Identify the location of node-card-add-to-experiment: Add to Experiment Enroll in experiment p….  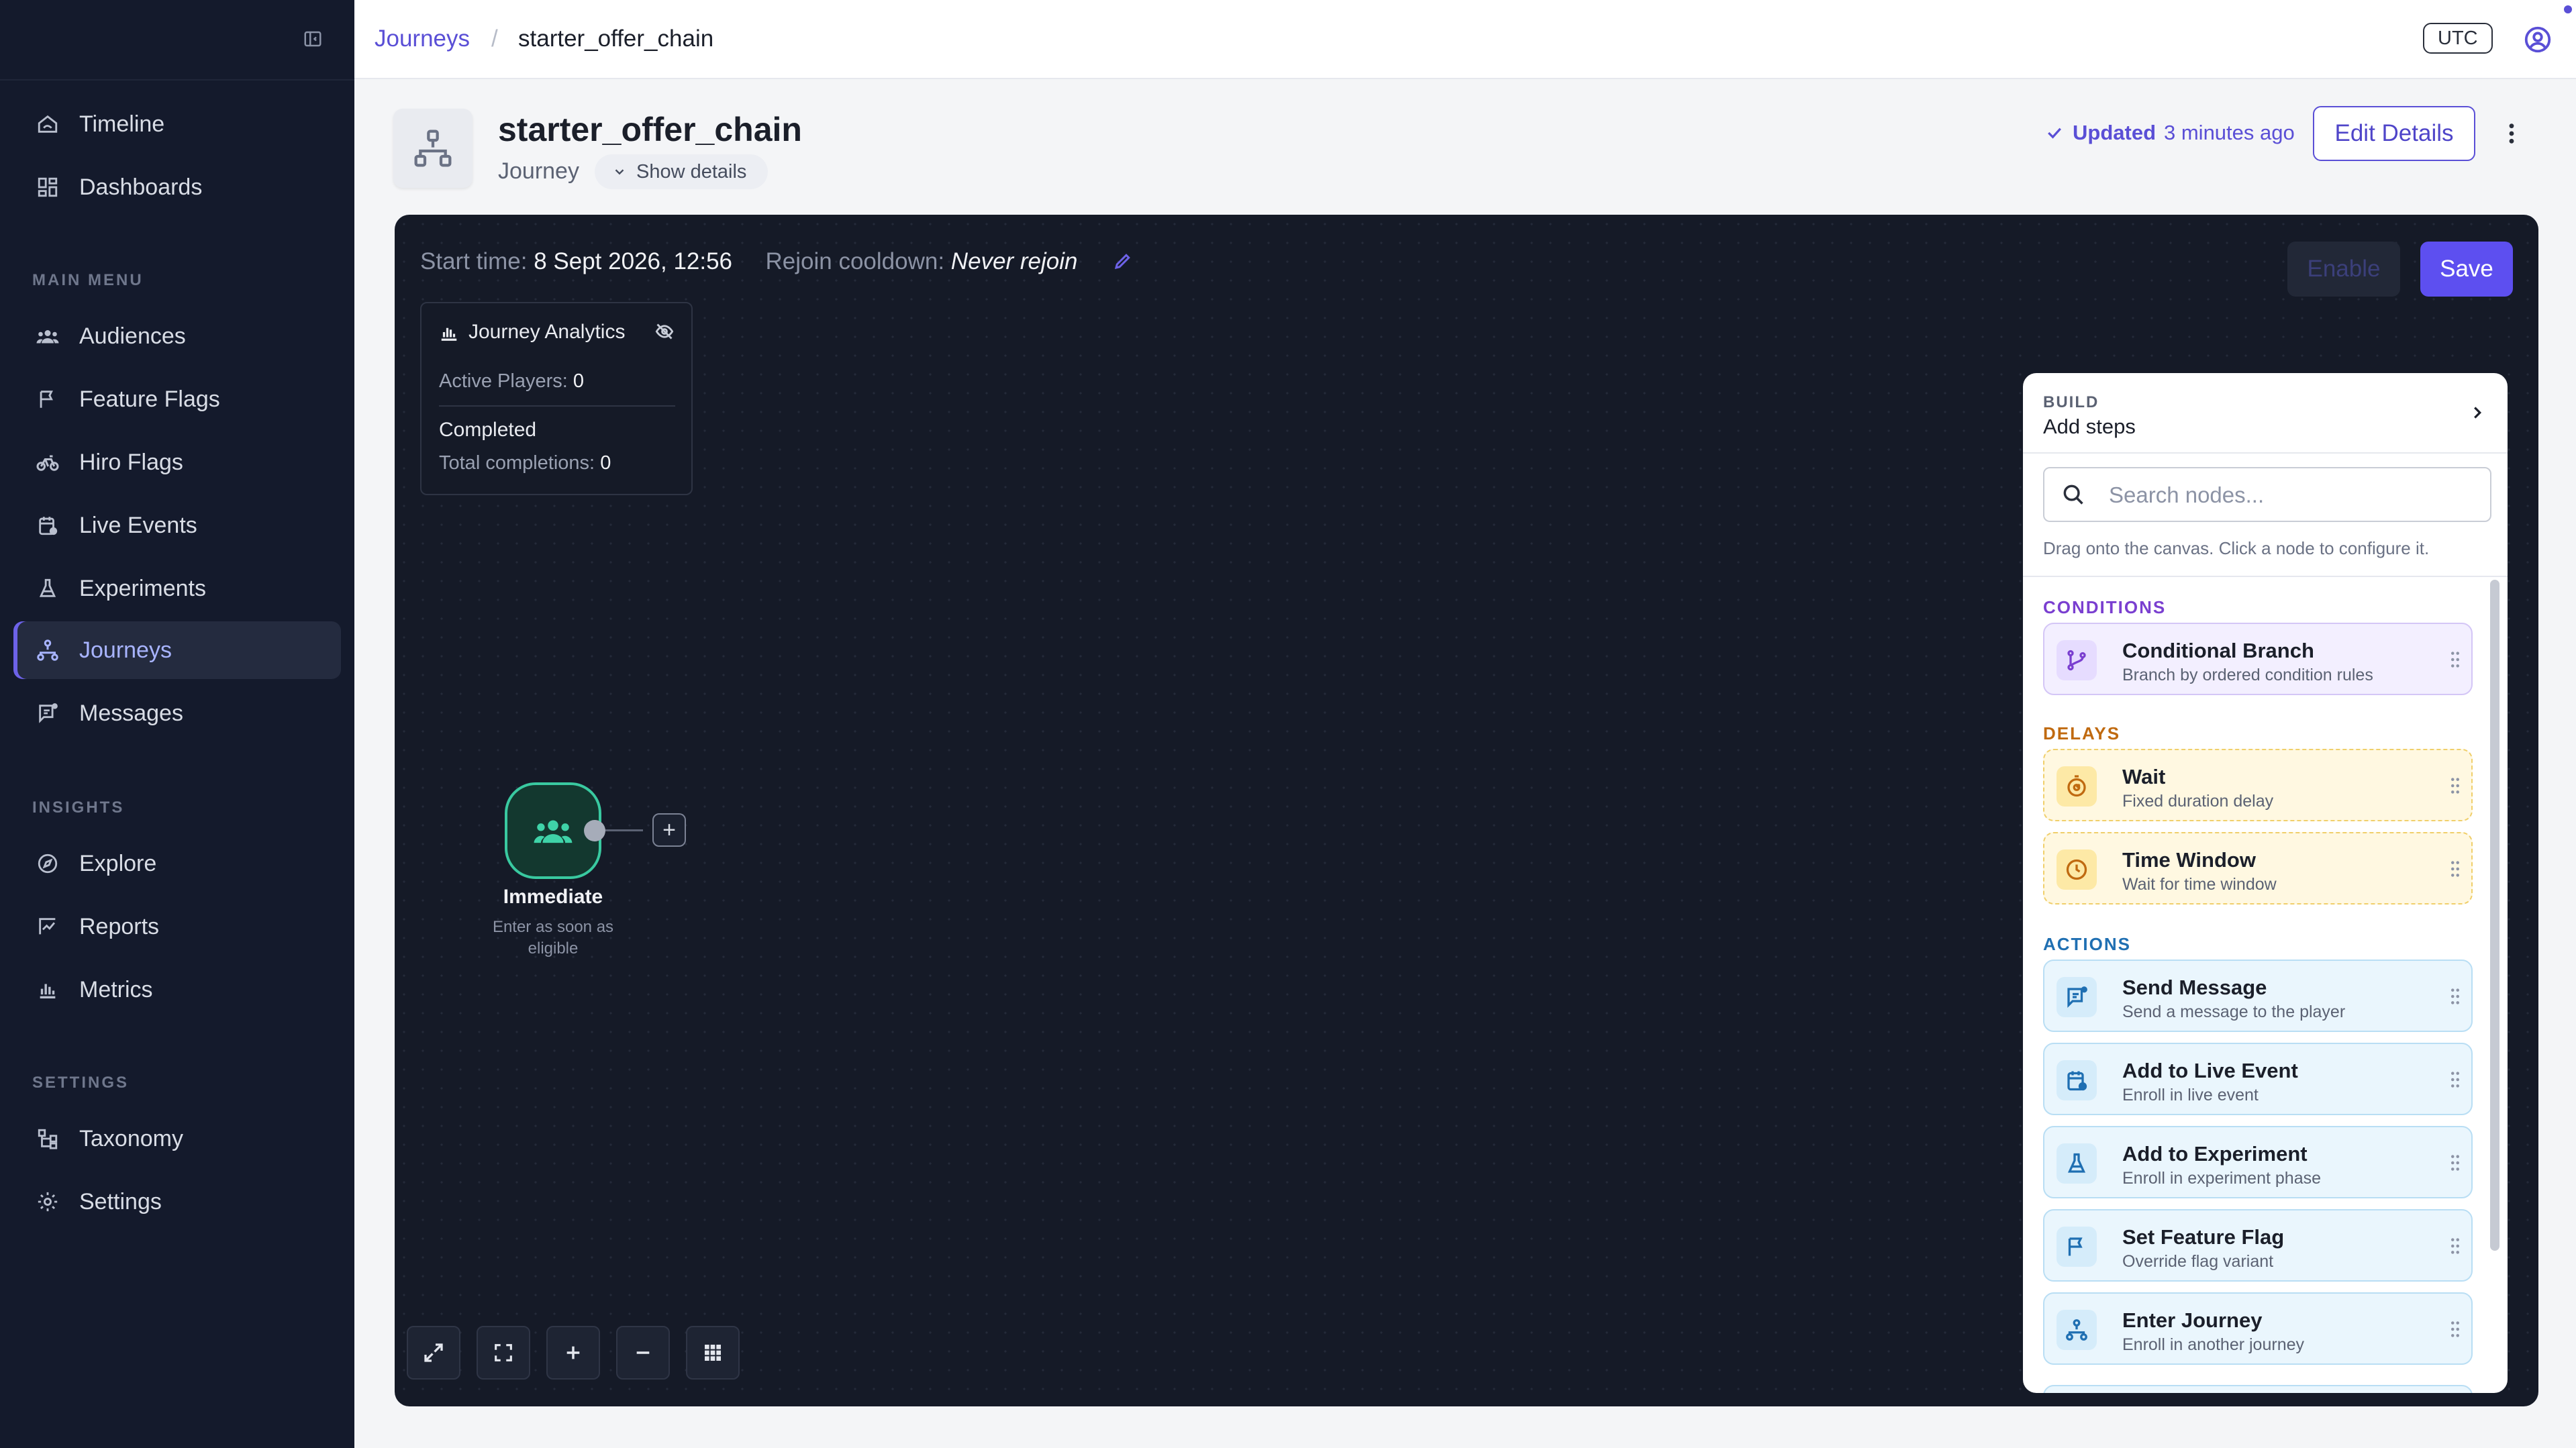
(2258, 1162).